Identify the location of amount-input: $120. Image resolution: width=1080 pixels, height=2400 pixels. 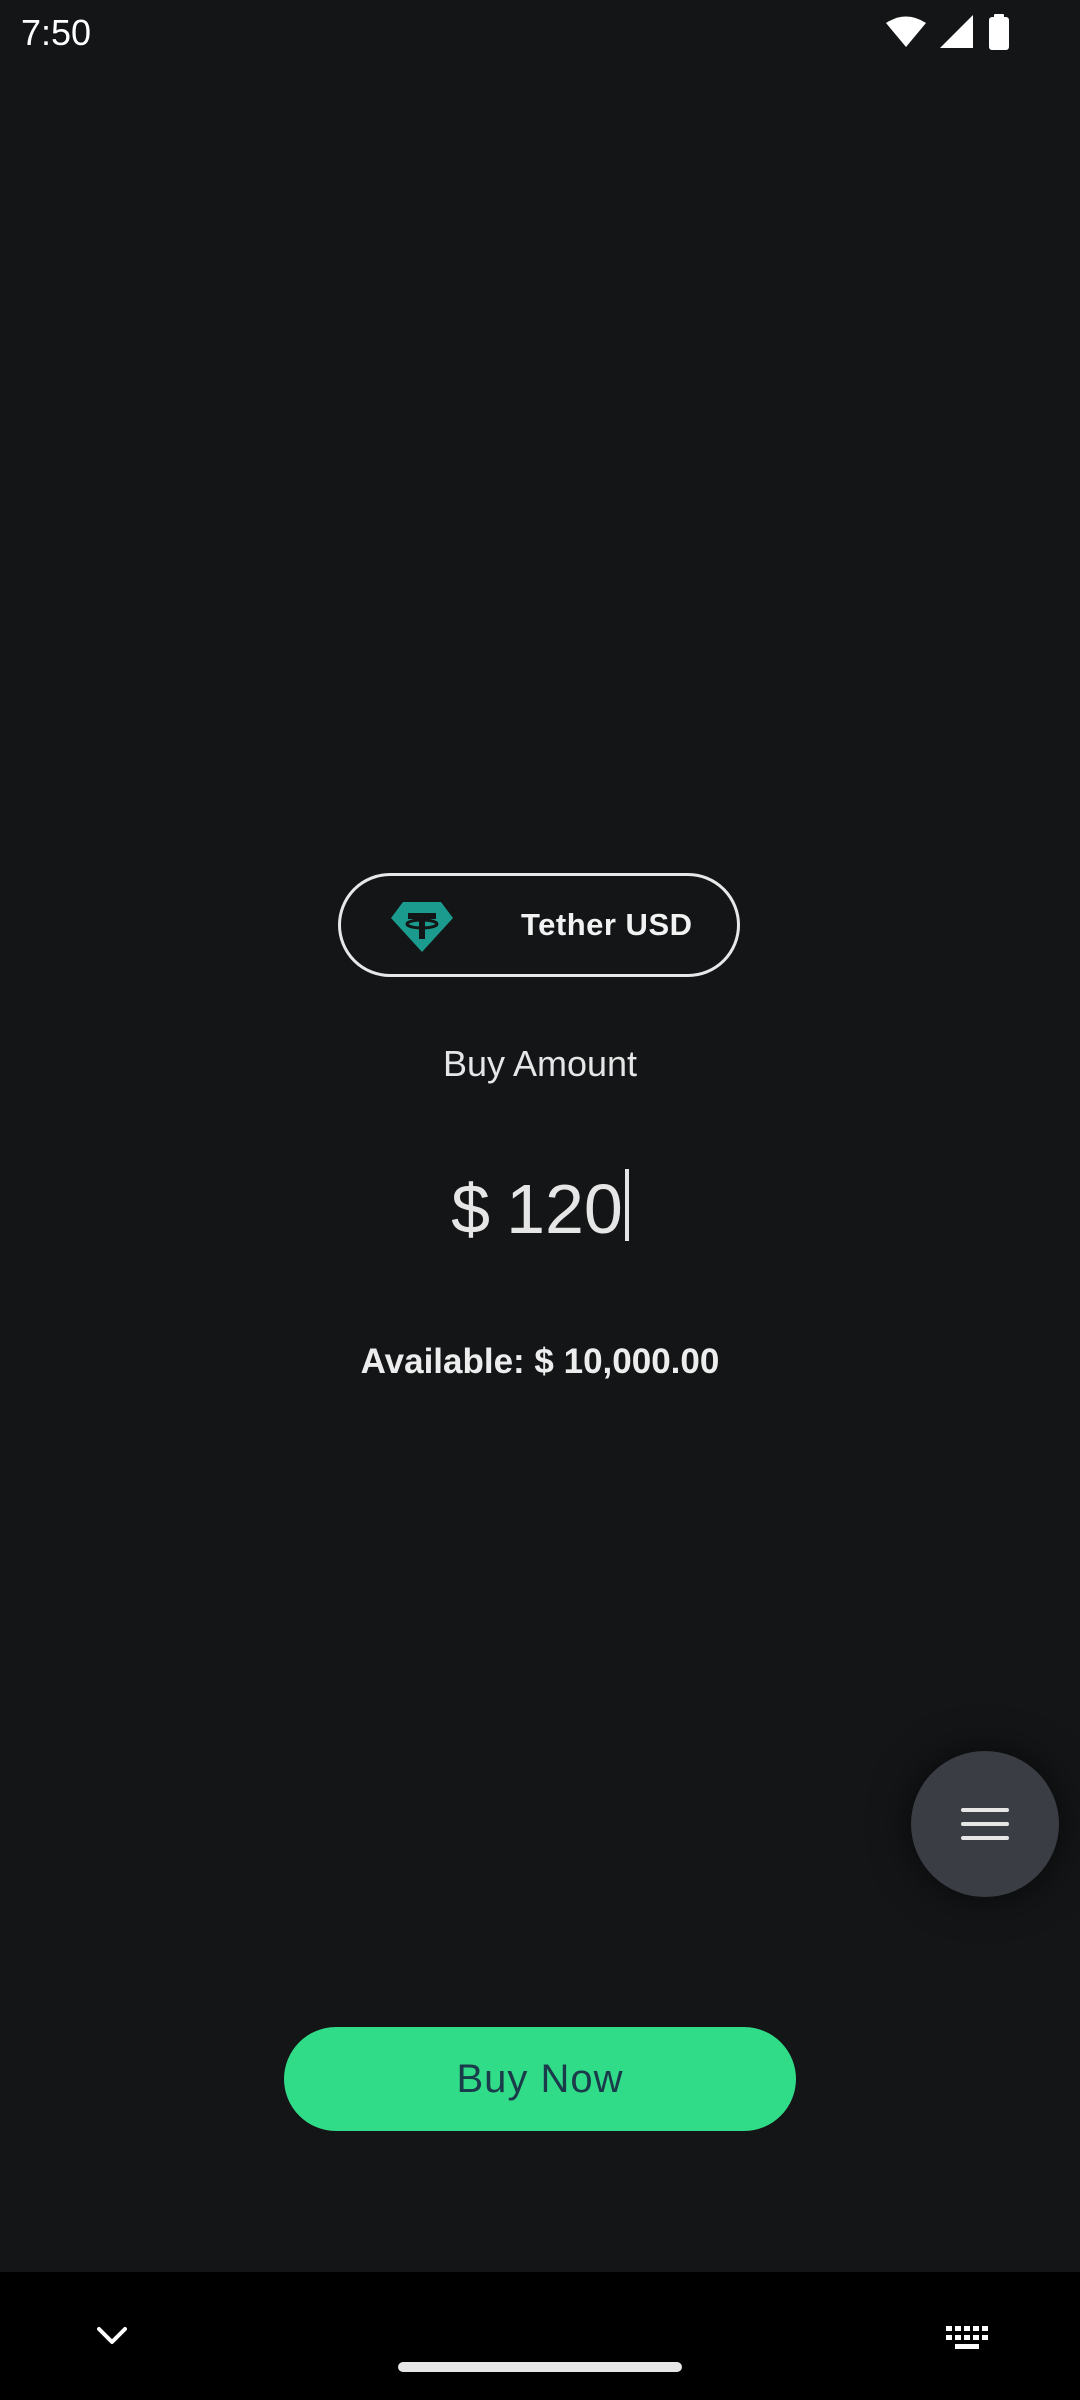
(540, 1210).